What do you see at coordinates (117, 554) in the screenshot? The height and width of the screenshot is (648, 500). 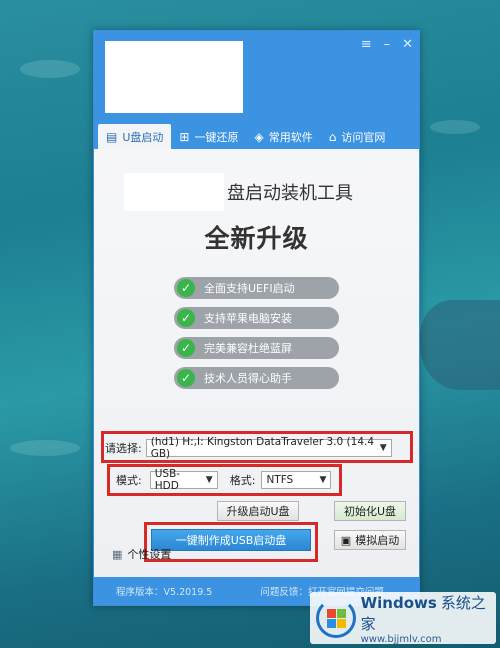 I see `settings-icon: ▦` at bounding box center [117, 554].